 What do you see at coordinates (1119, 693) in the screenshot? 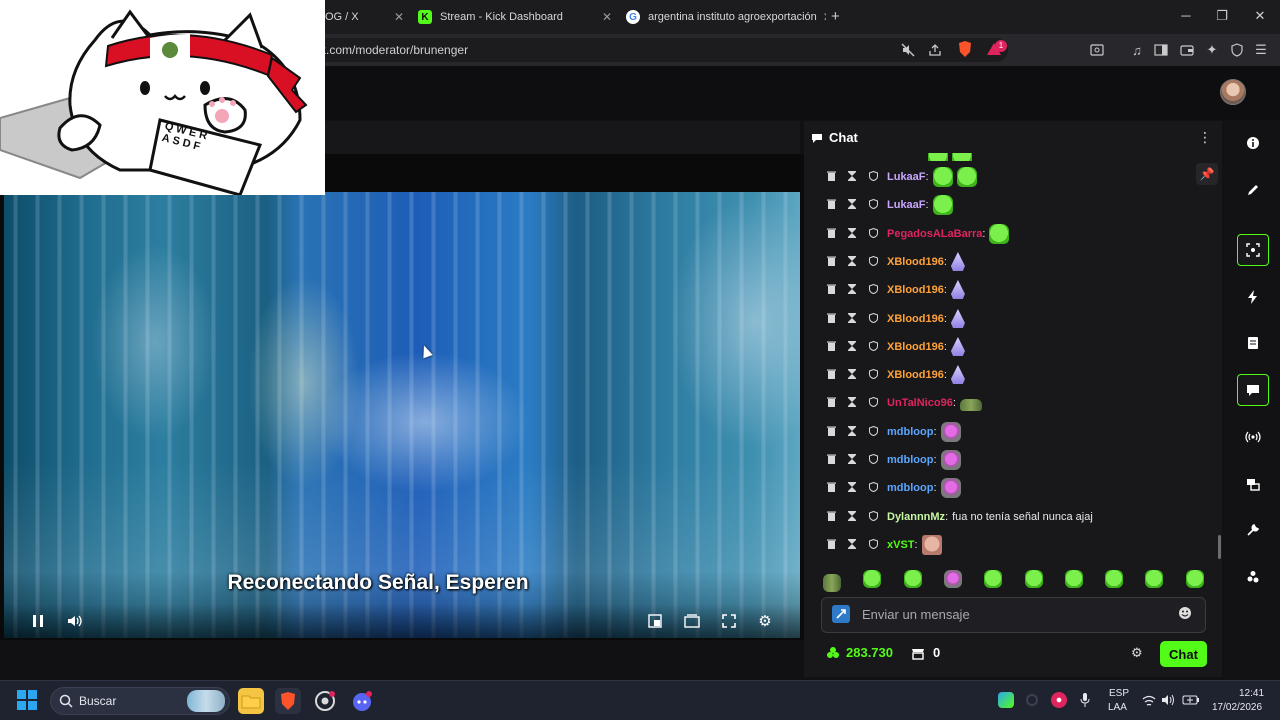
I see `language-indicator-top: ESP` at bounding box center [1119, 693].